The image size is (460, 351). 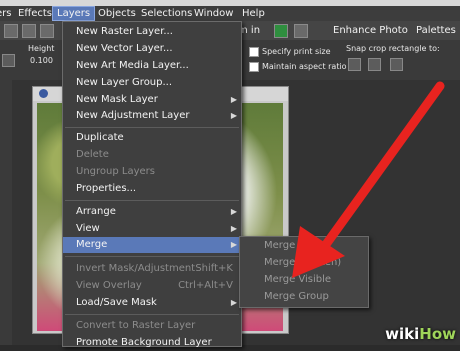 What do you see at coordinates (281, 31) in the screenshot?
I see `save-icon` at bounding box center [281, 31].